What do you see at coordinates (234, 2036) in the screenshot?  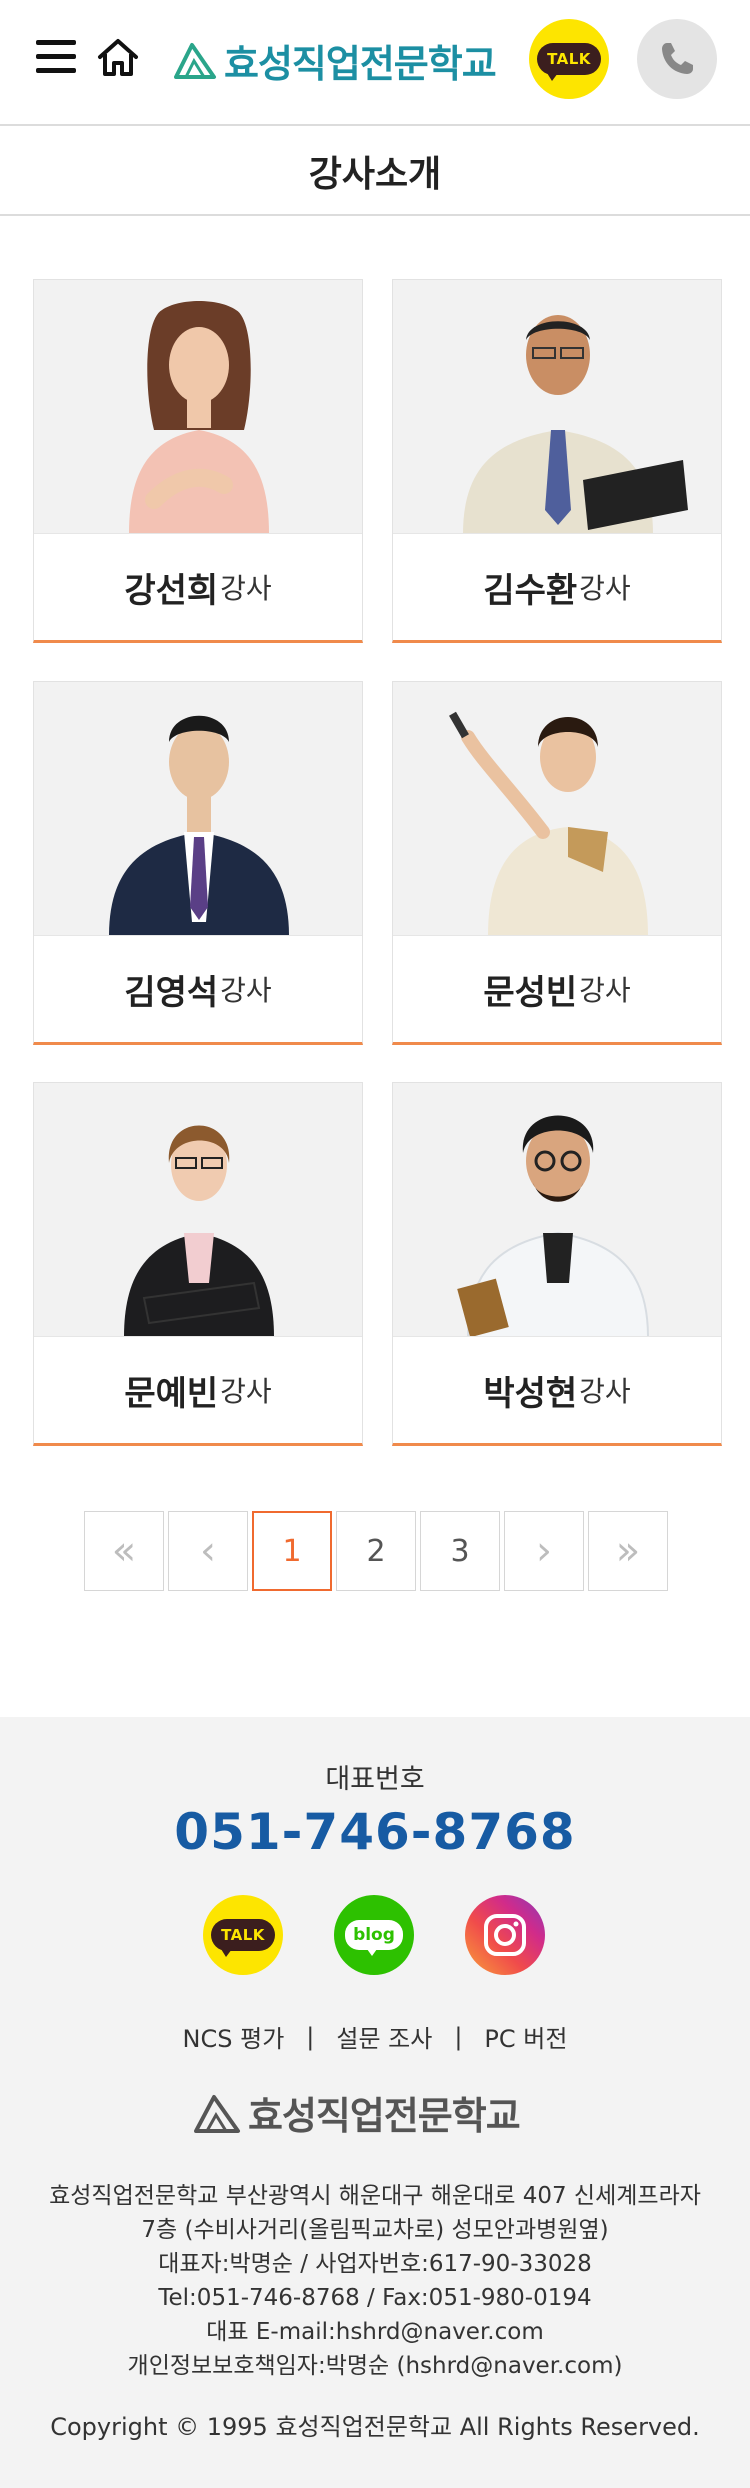 I see `ncs-evaluation-link: NCS 평가` at bounding box center [234, 2036].